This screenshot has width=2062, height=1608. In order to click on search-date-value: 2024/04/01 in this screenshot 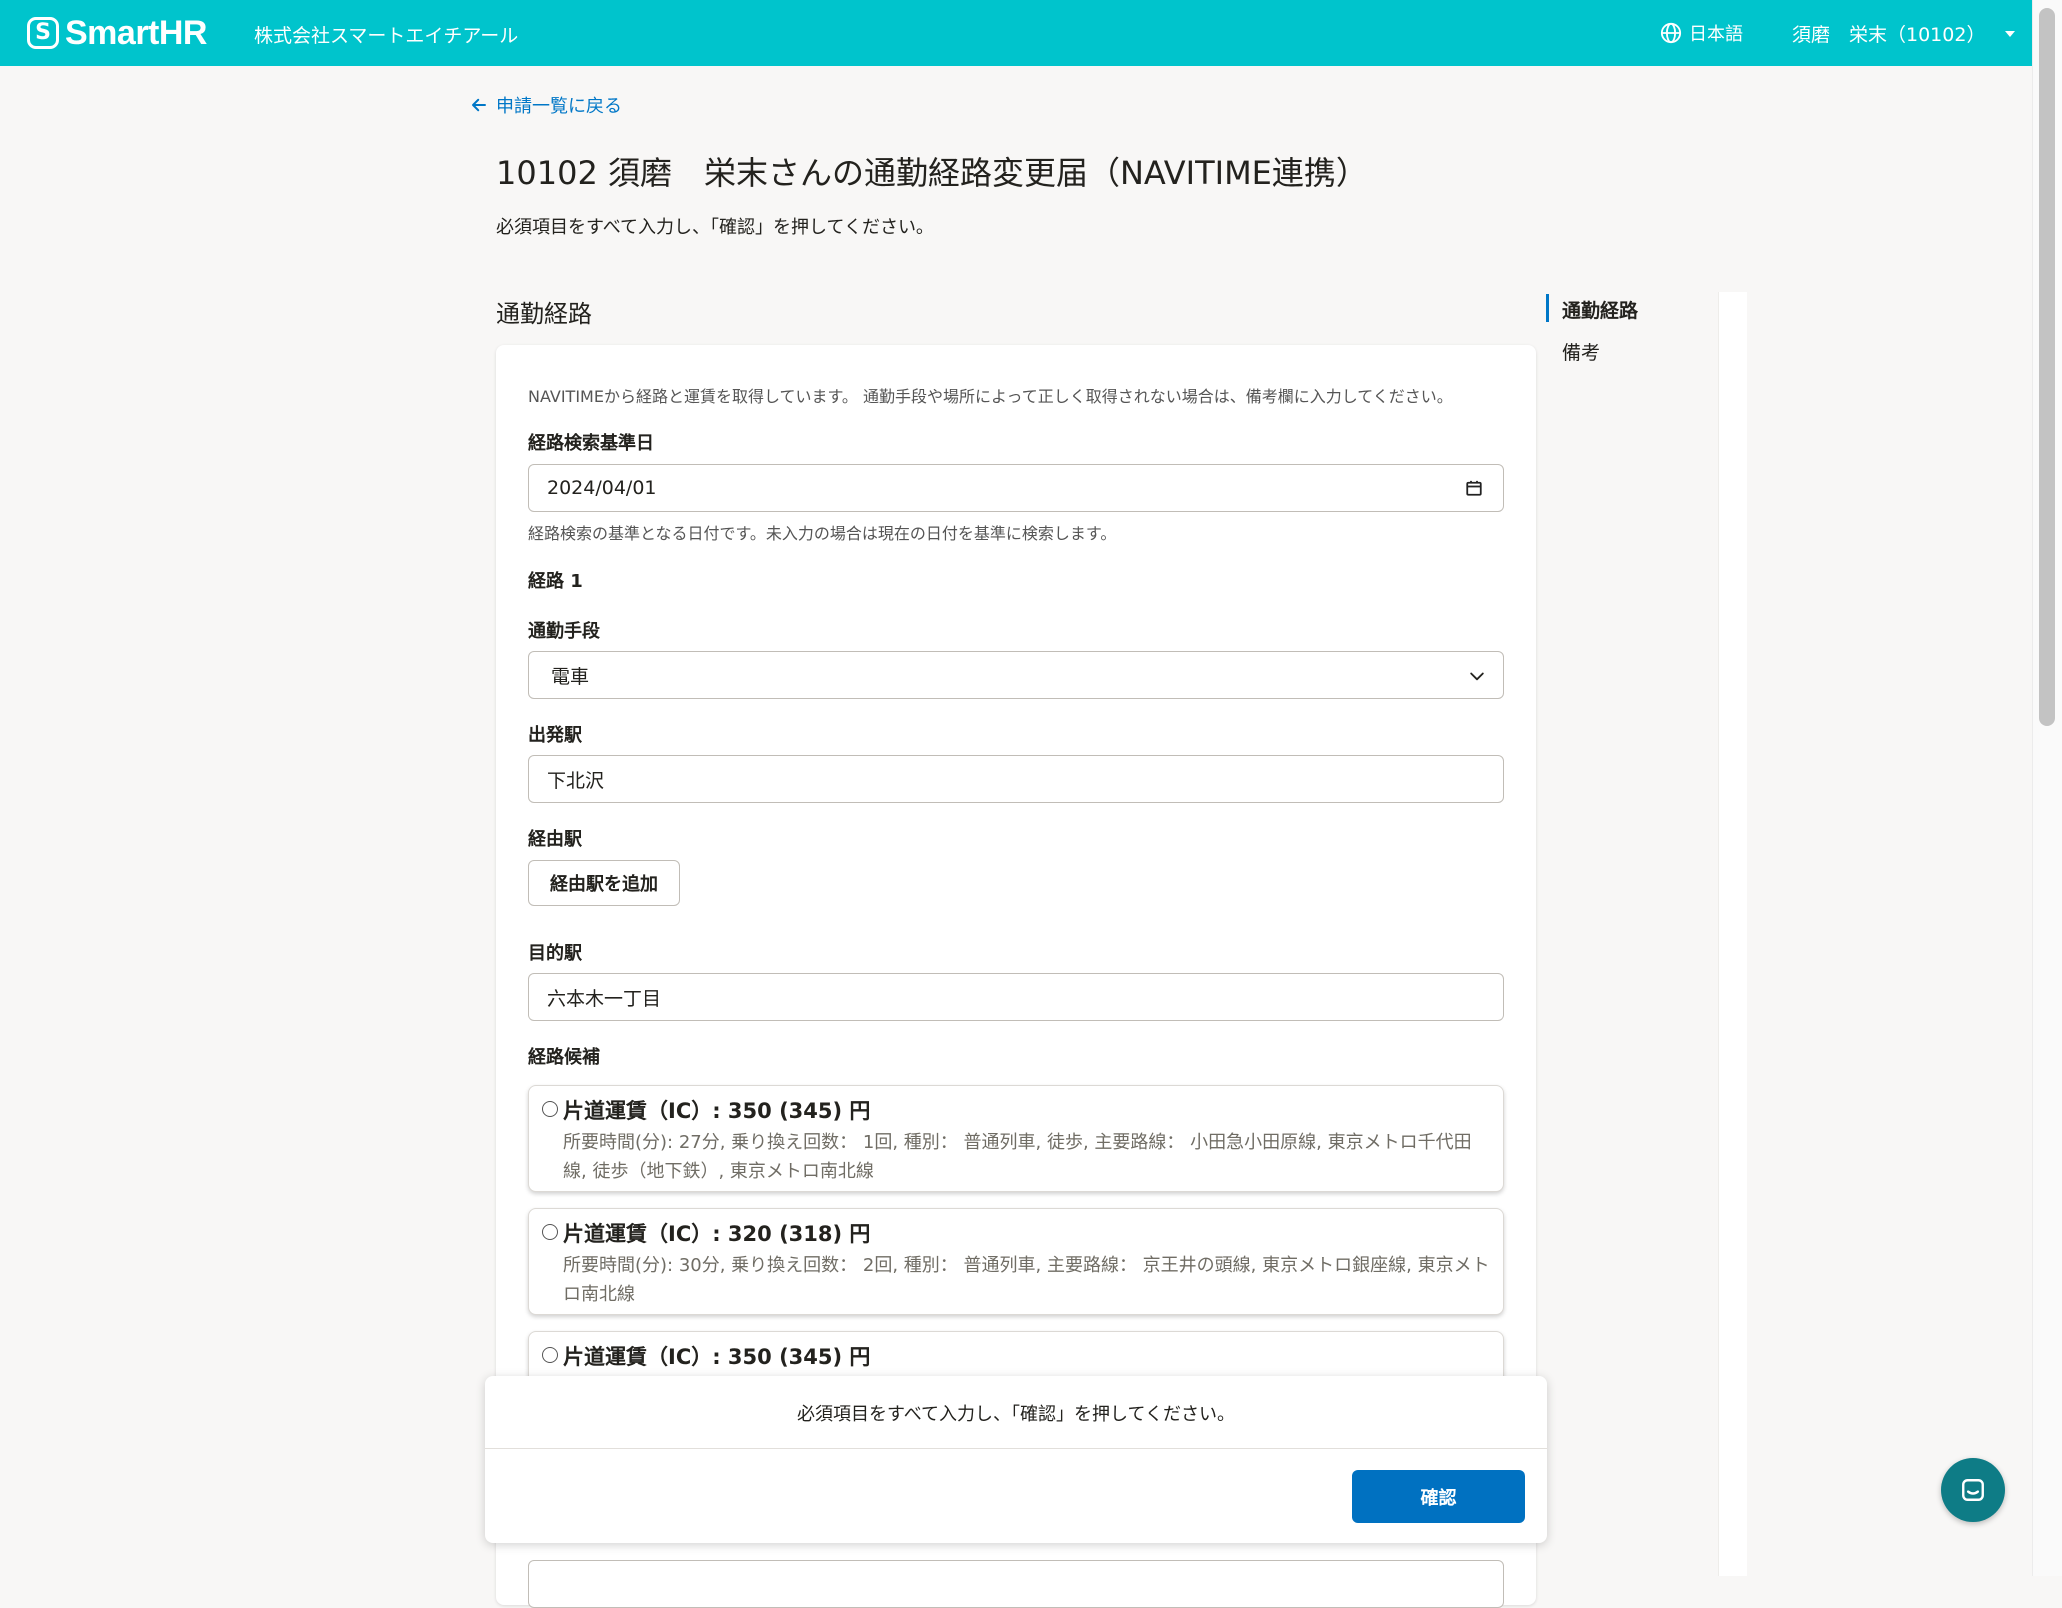, I will do `click(602, 488)`.